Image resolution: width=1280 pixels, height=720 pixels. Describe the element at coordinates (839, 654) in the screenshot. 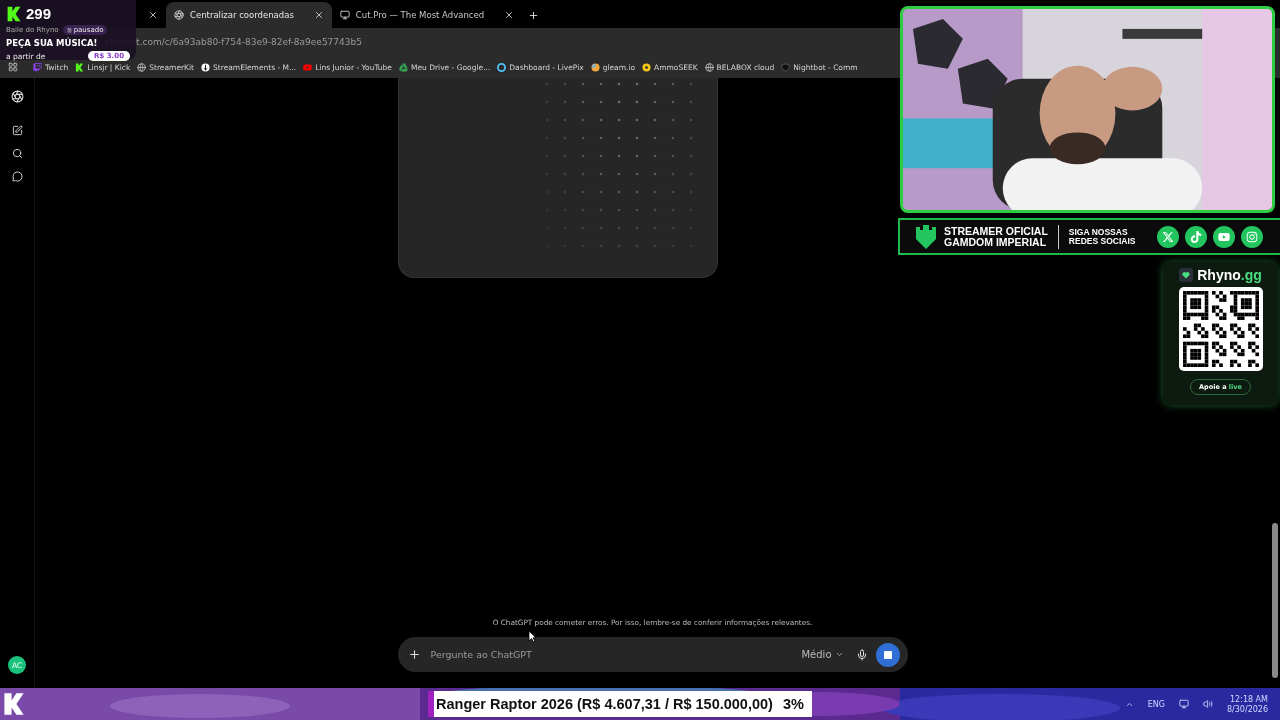

I see `chevron-down-icon` at that location.